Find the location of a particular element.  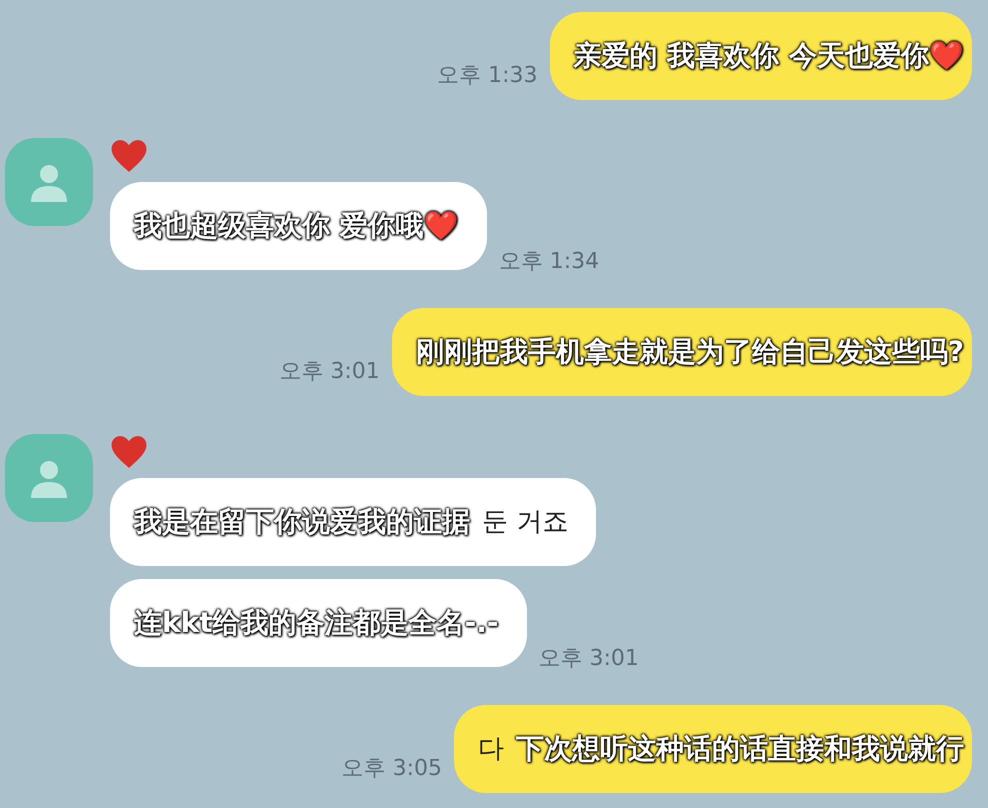

subtitle-text: 下次想听这种话的话直接和我说就行 is located at coordinates (740, 749).